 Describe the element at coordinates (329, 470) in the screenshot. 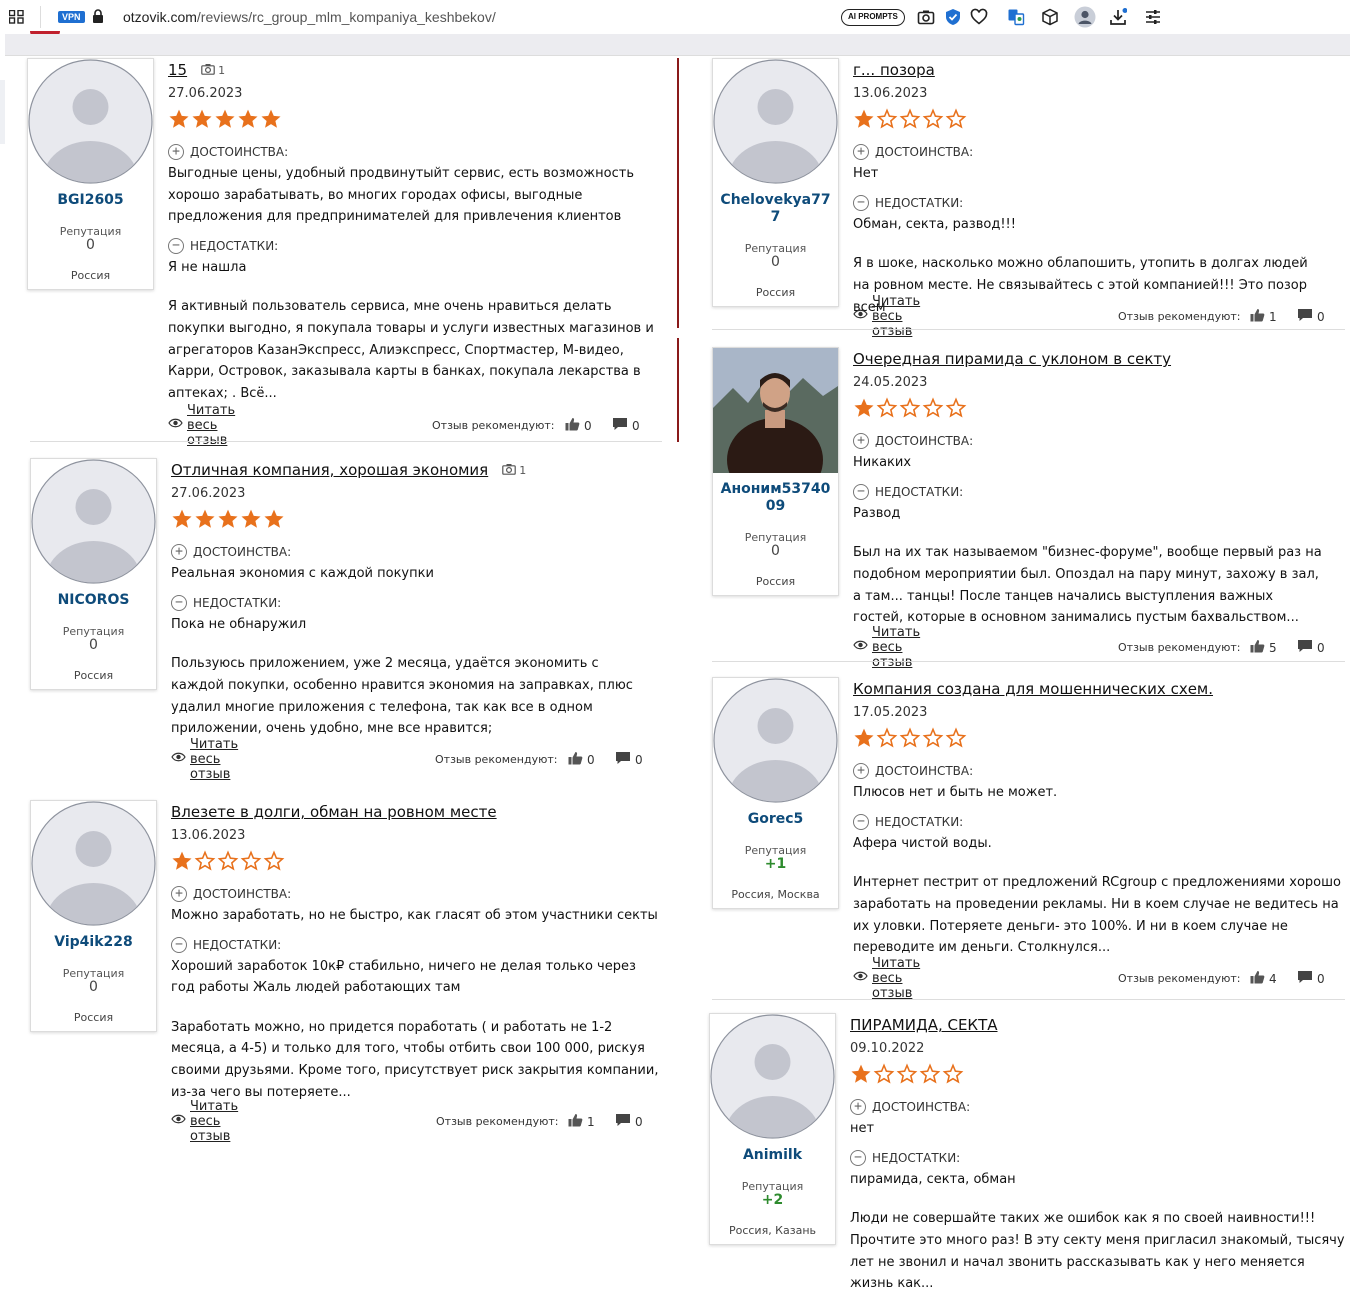

I see `review-title-link: Отличная компания, хорошая экономия` at that location.